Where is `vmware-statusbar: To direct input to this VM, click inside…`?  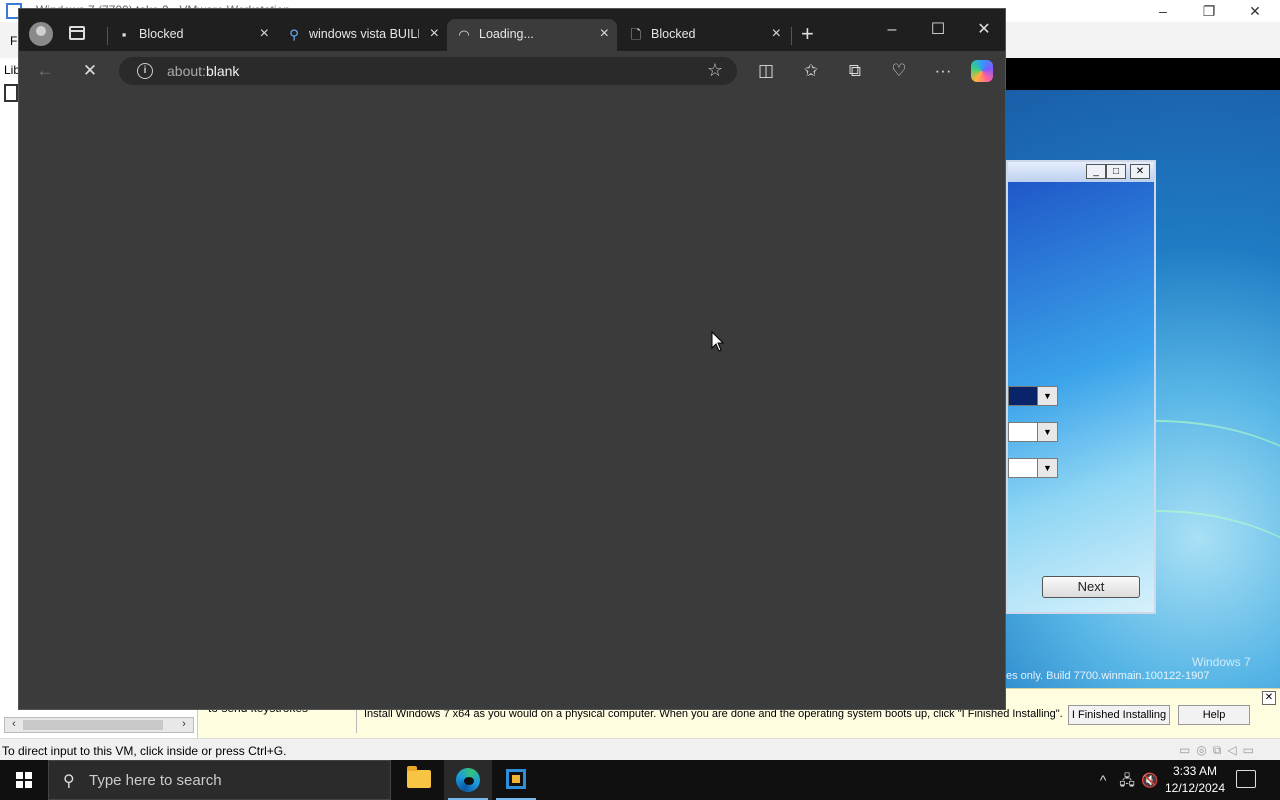 vmware-statusbar: To direct input to this VM, click inside… is located at coordinates (640, 749).